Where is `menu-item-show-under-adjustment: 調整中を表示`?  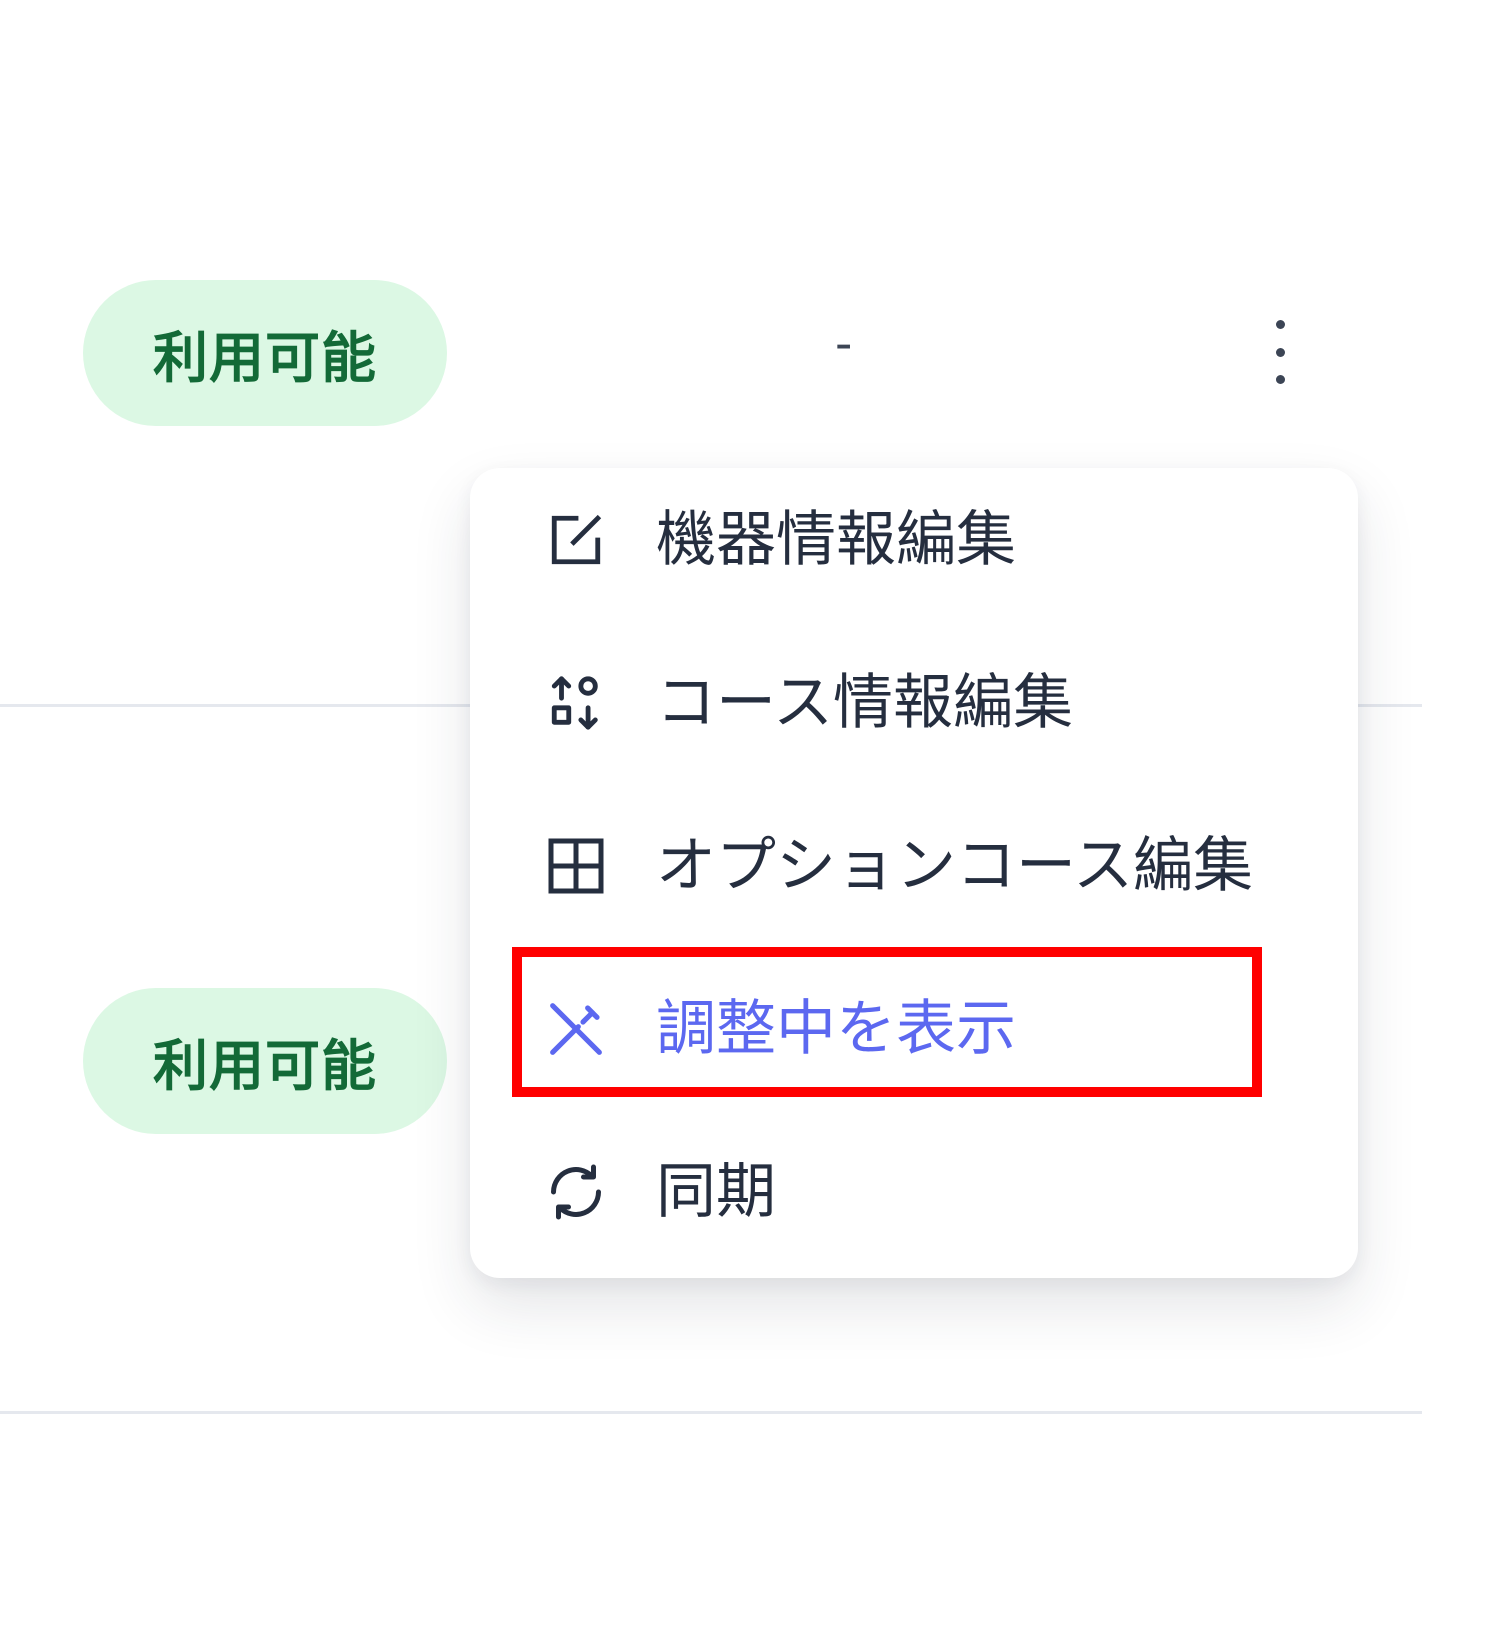
menu-item-show-under-adjustment: 調整中を表示 is located at coordinates (914, 1029).